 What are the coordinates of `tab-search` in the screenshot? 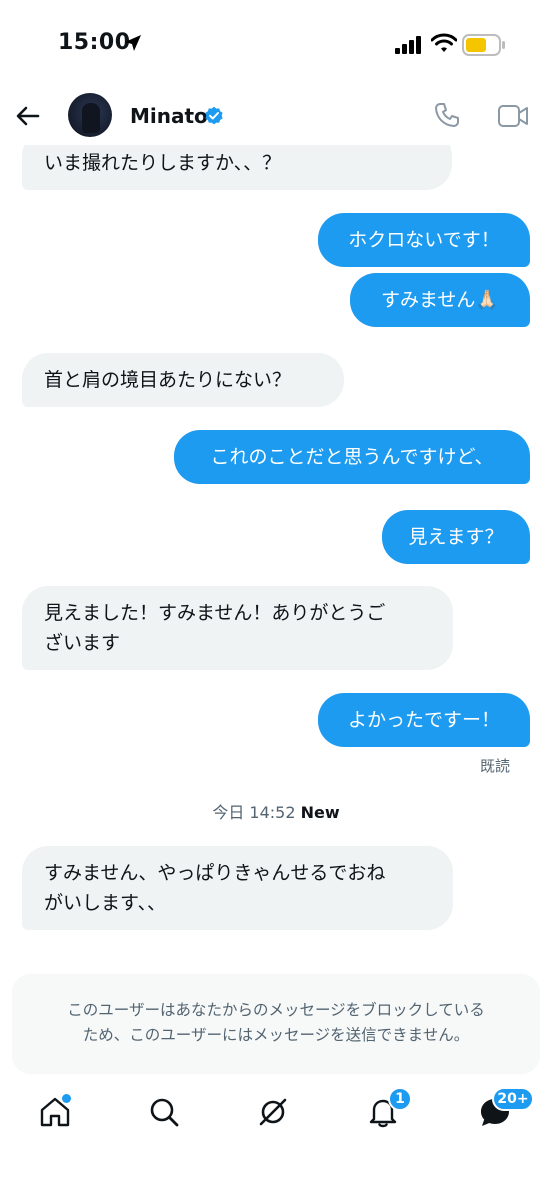 It's located at (164, 1114).